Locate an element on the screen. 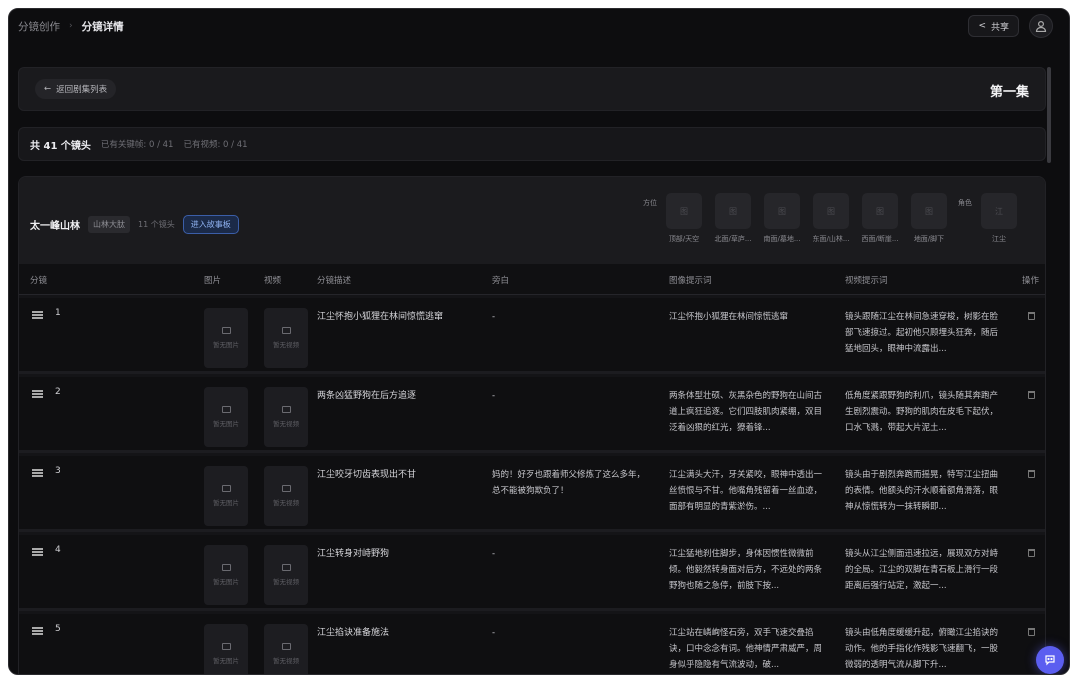 This screenshot has width=1080, height=683. episode-header: ← 返回剧集列表 第一集 is located at coordinates (532, 89).